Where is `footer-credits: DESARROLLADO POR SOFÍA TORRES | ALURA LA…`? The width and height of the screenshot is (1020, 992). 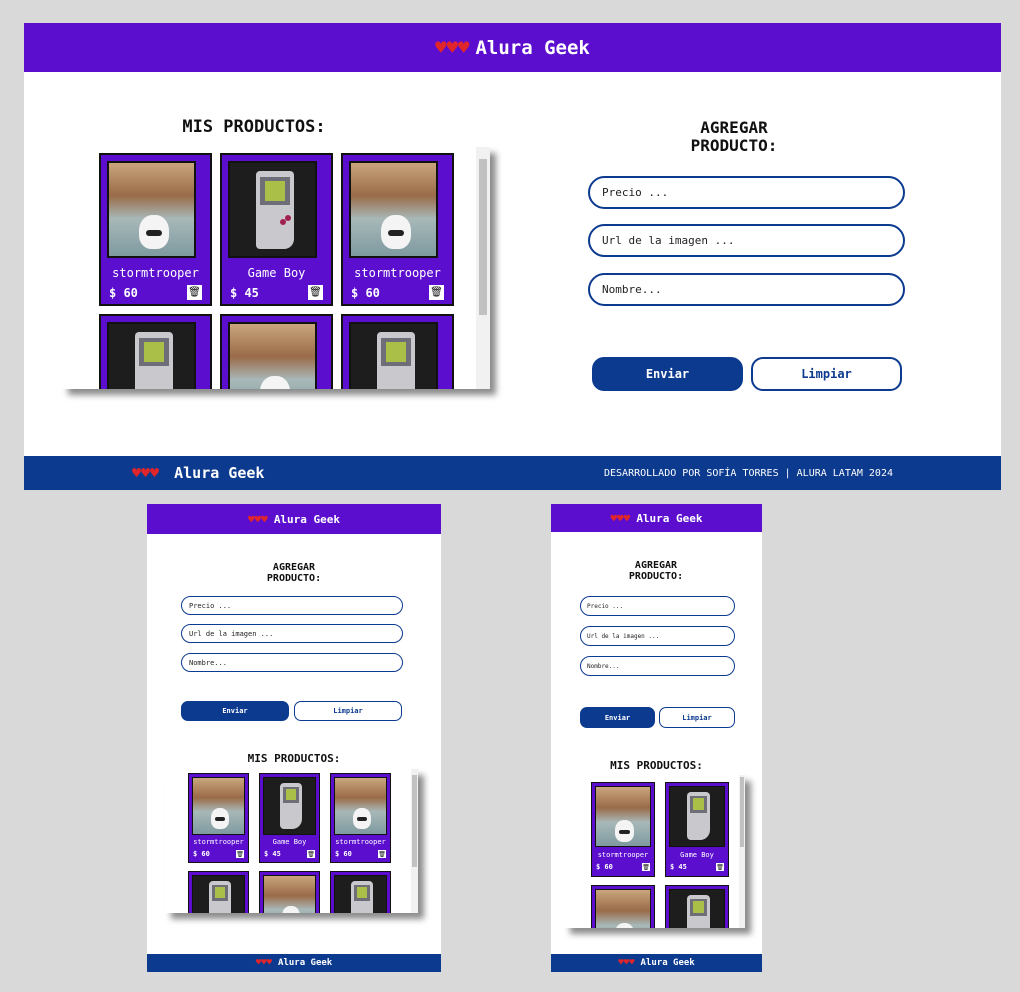 footer-credits: DESARROLLADO POR SOFÍA TORRES | ALURA LA… is located at coordinates (748, 473).